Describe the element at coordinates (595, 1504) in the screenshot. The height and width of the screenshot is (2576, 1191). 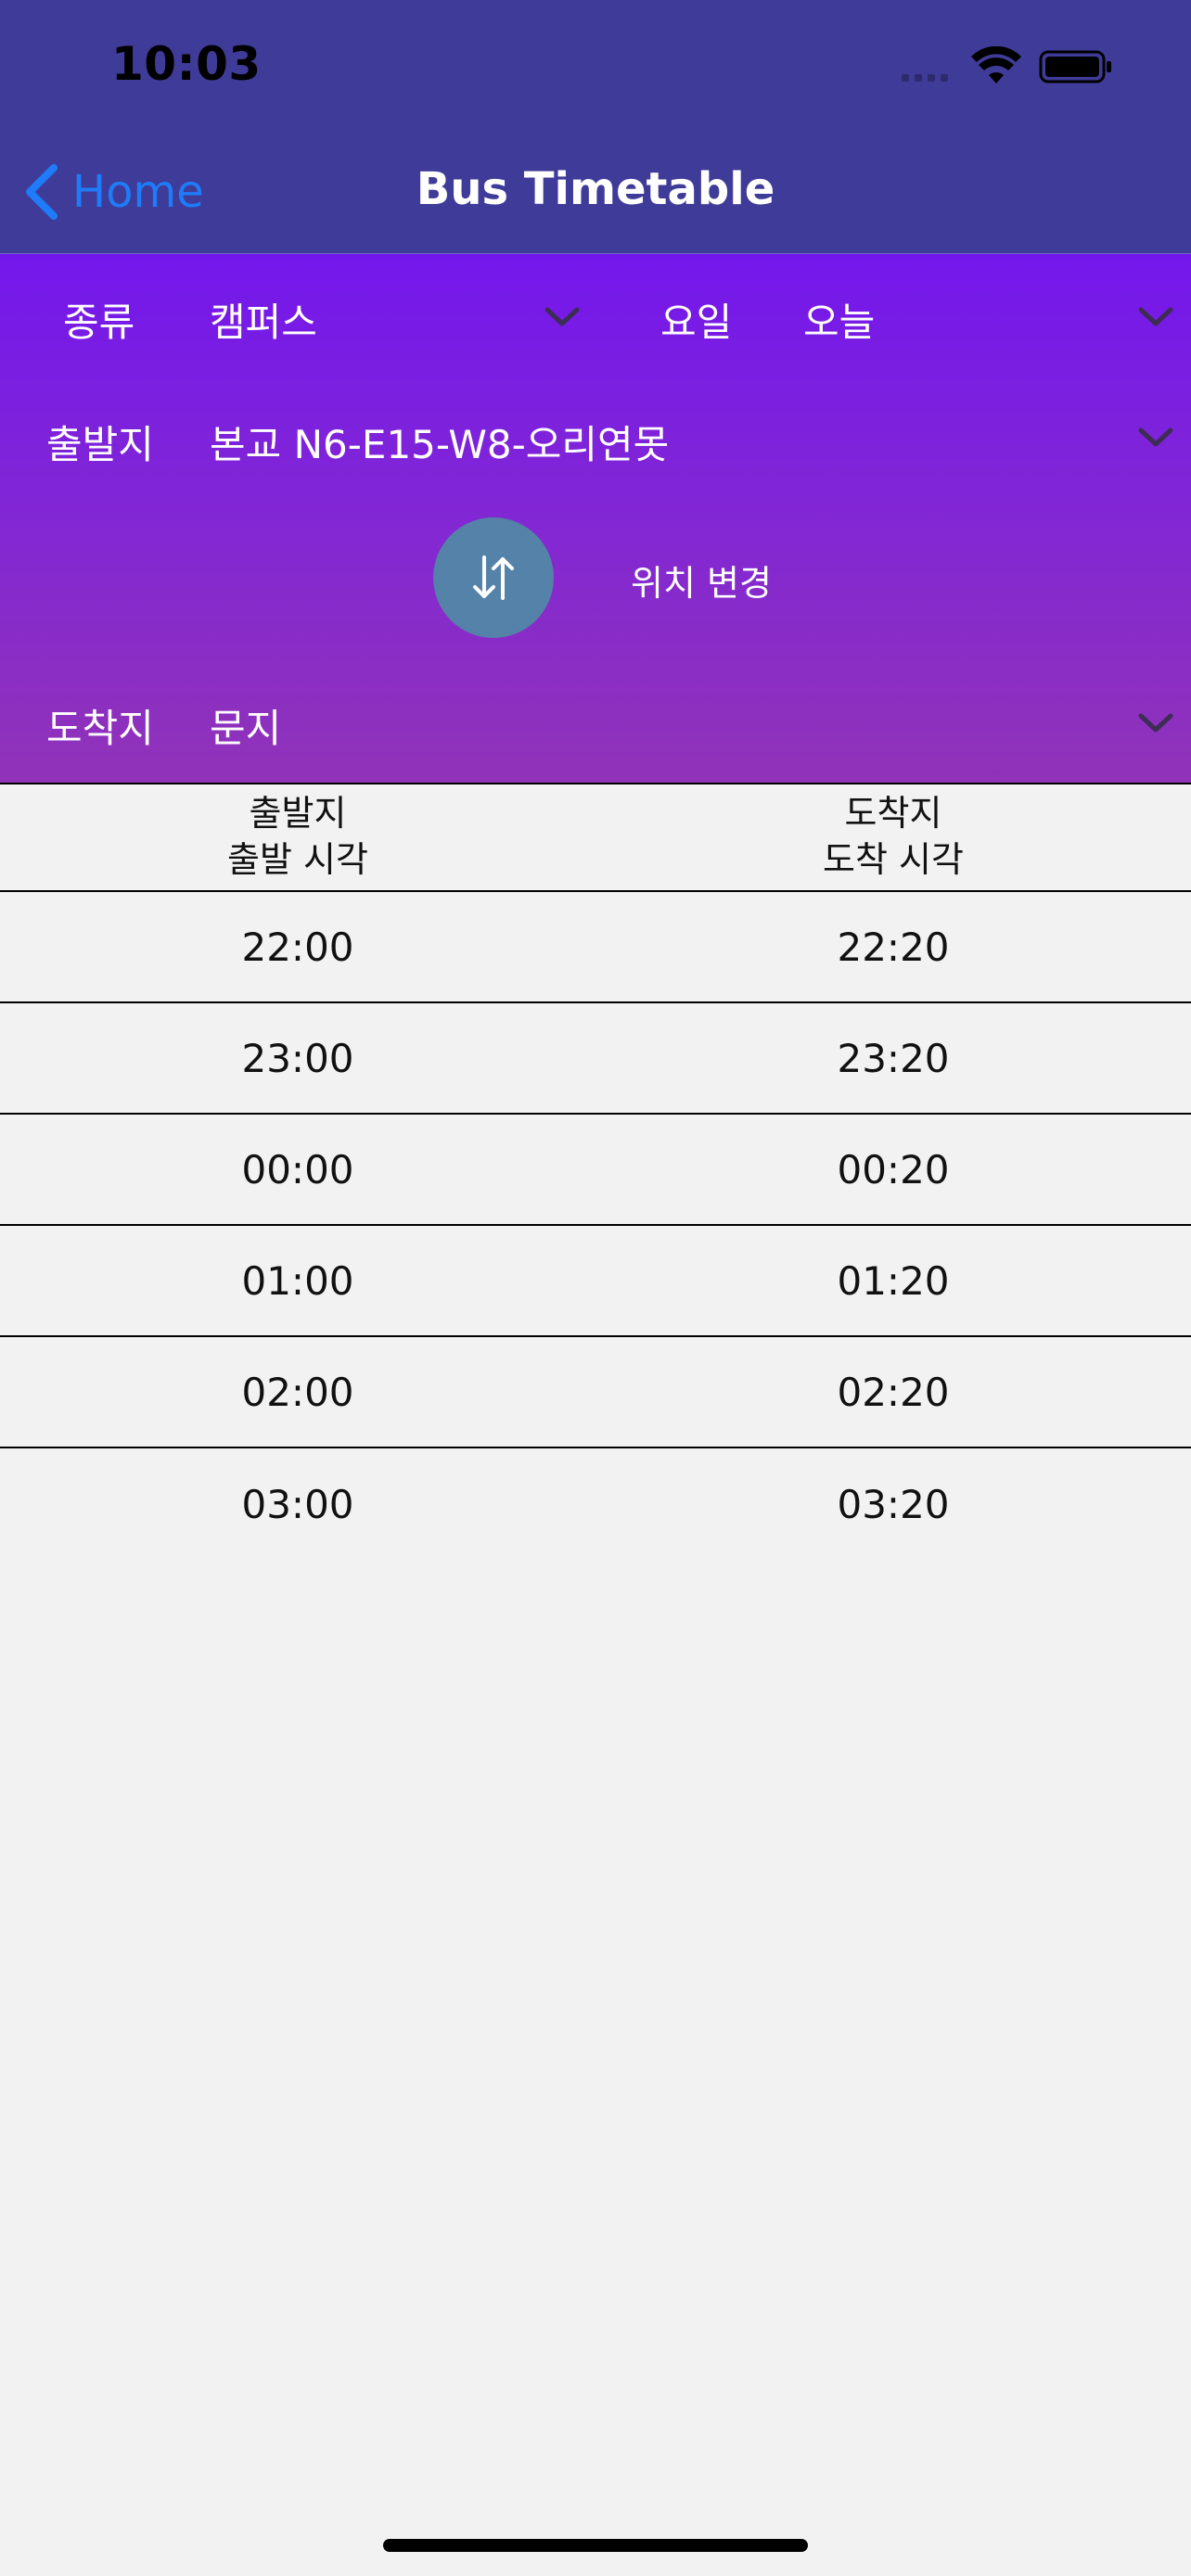
I see `table-row: 03:00 03:20` at that location.